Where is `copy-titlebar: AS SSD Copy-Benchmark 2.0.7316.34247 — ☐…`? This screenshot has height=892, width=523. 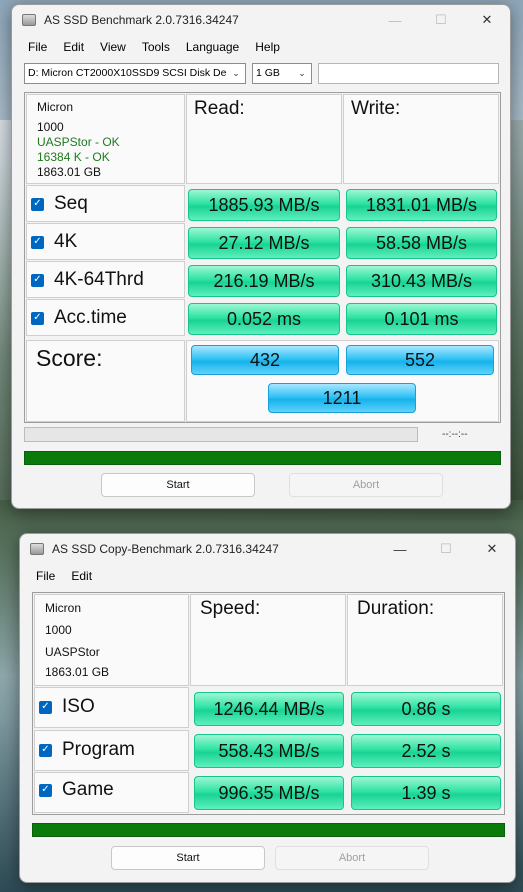
copy-titlebar: AS SSD Copy-Benchmark 2.0.7316.34247 — ☐… is located at coordinates (267, 549).